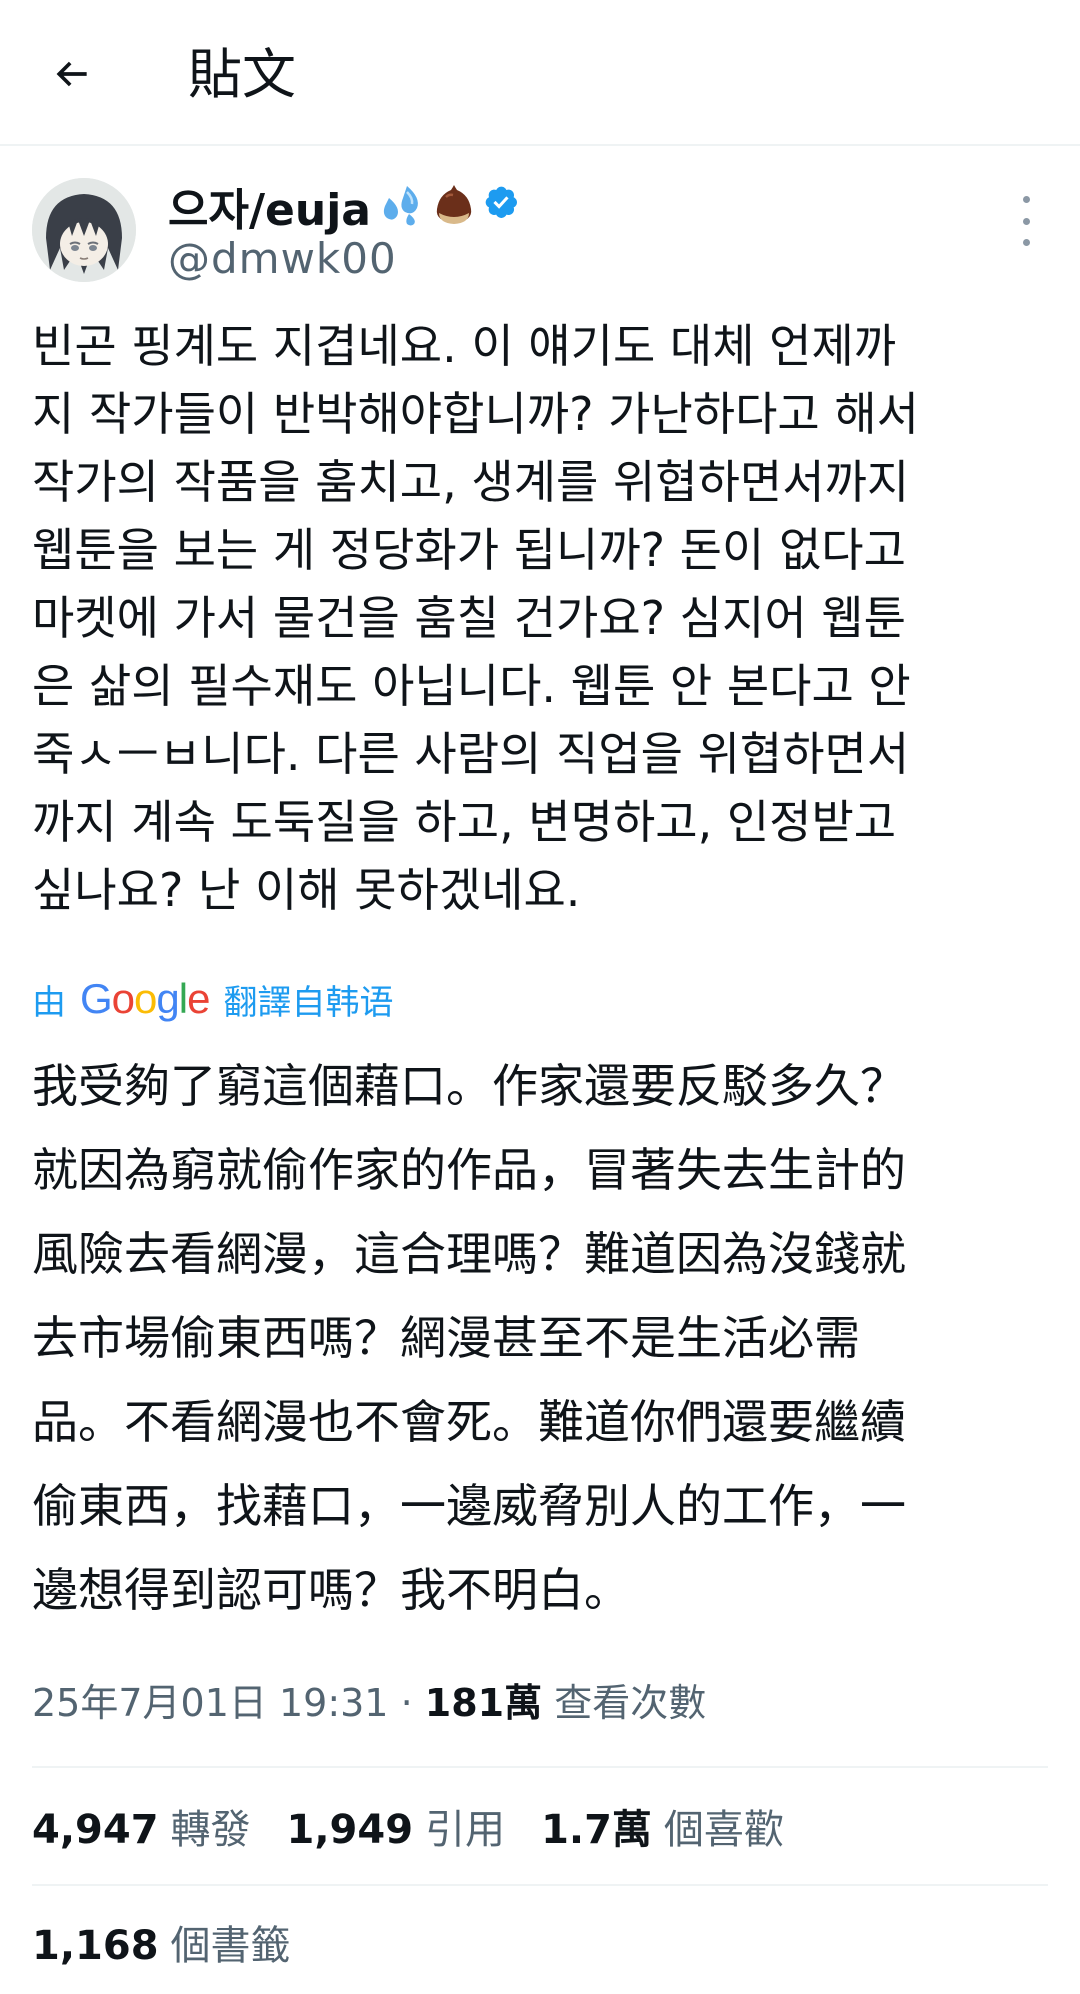 The image size is (1080, 1994). What do you see at coordinates (145, 998) in the screenshot?
I see `google-logo: Google` at bounding box center [145, 998].